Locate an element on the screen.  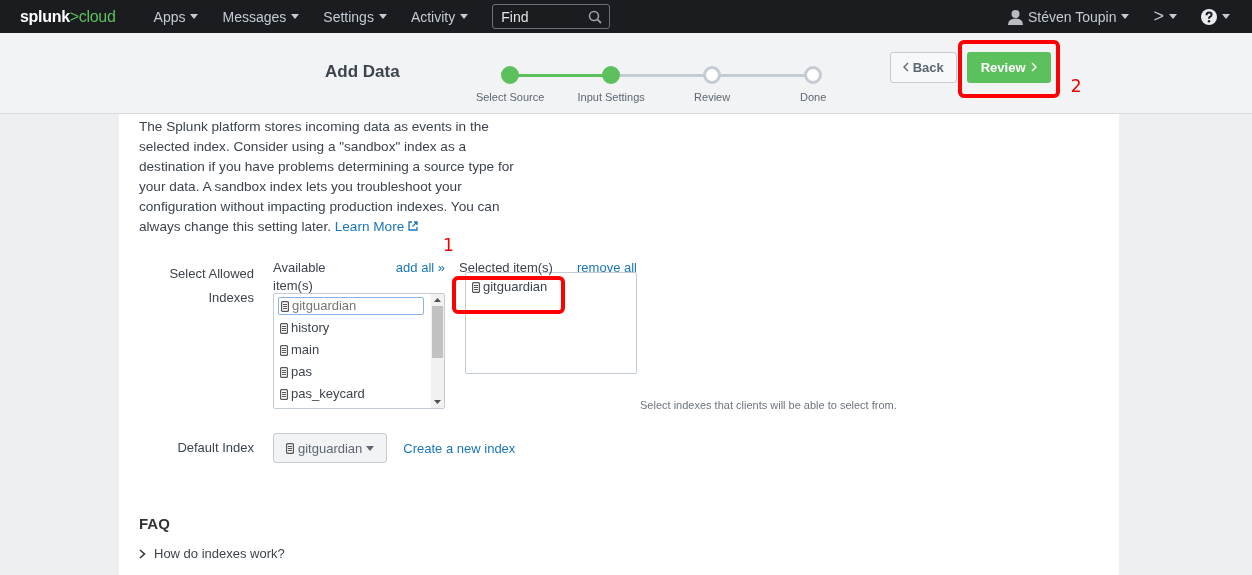
default-index-dropdown: gitguardian is located at coordinates (330, 448).